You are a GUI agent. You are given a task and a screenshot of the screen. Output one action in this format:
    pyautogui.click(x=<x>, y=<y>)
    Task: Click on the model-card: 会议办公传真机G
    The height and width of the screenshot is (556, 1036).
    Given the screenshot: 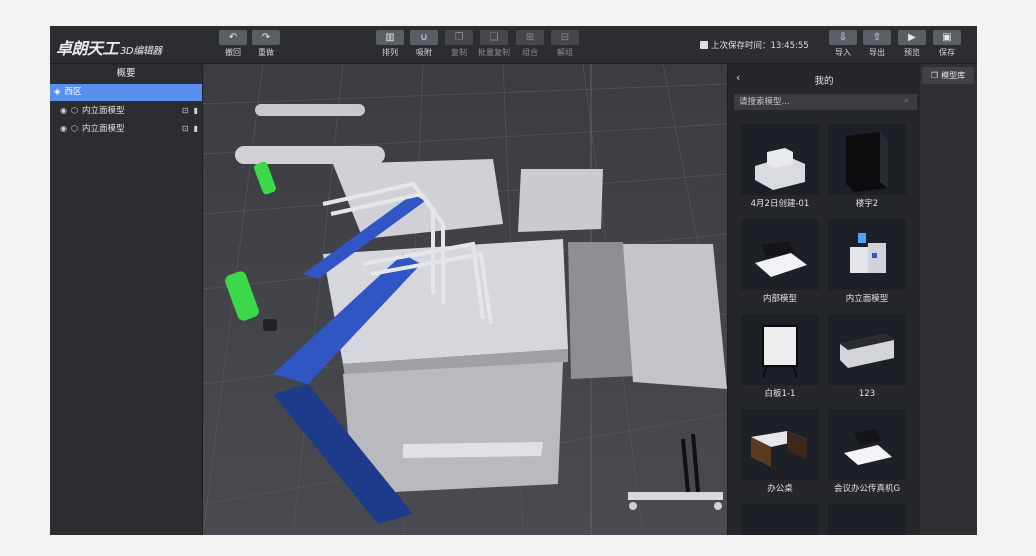 What is the action you would take?
    pyautogui.click(x=867, y=454)
    